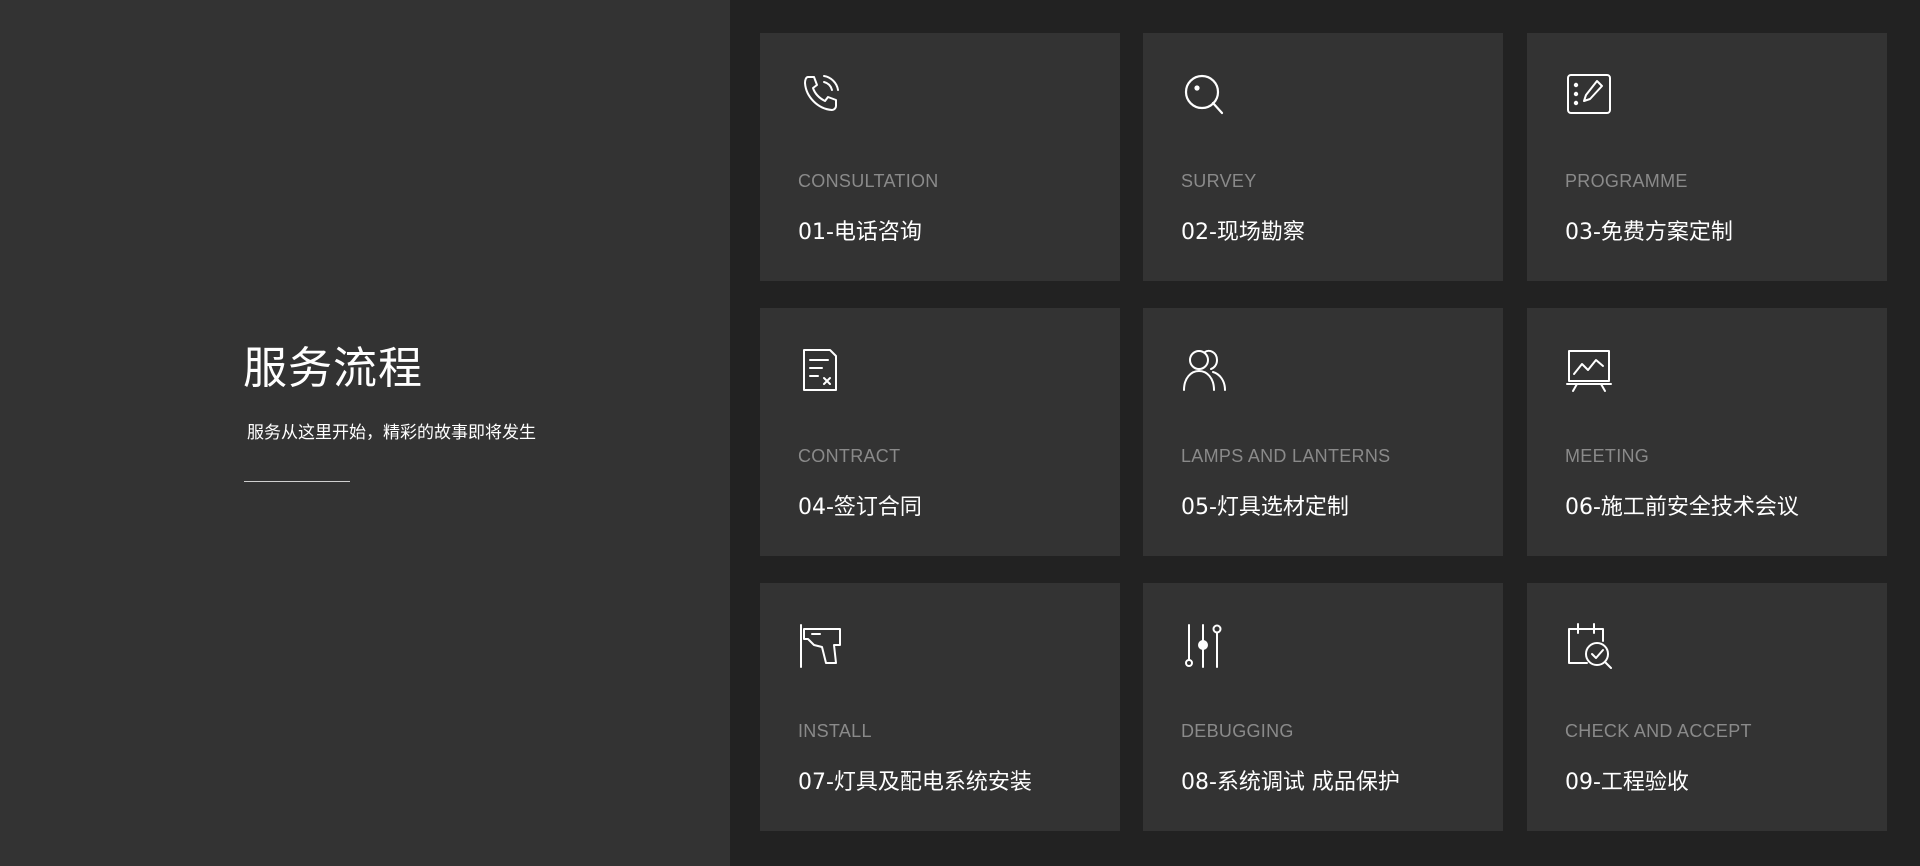 Image resolution: width=1920 pixels, height=866 pixels. Describe the element at coordinates (297, 481) in the screenshot. I see `title-divider` at that location.